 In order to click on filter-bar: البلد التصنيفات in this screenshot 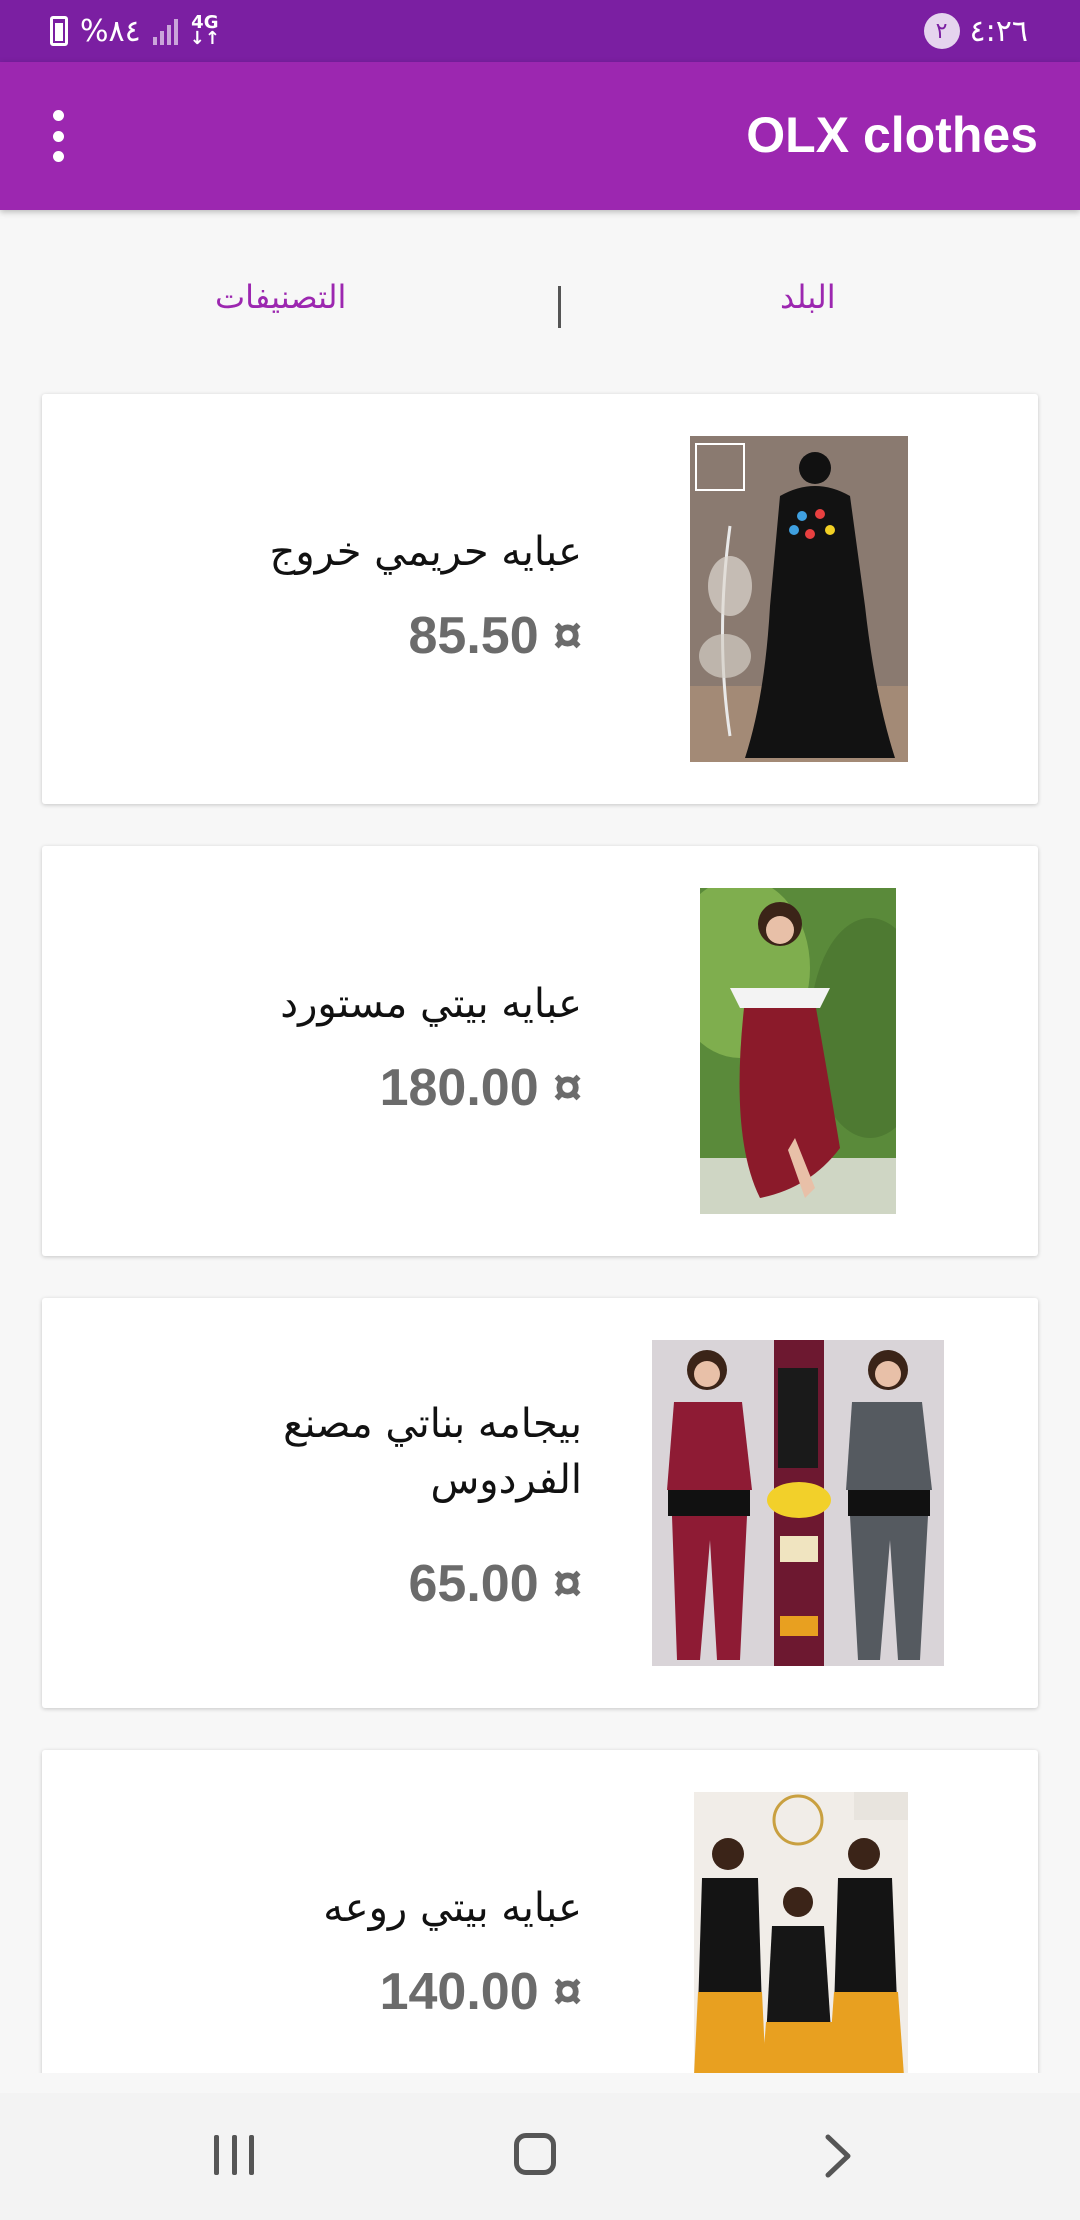, I will do `click(540, 300)`.